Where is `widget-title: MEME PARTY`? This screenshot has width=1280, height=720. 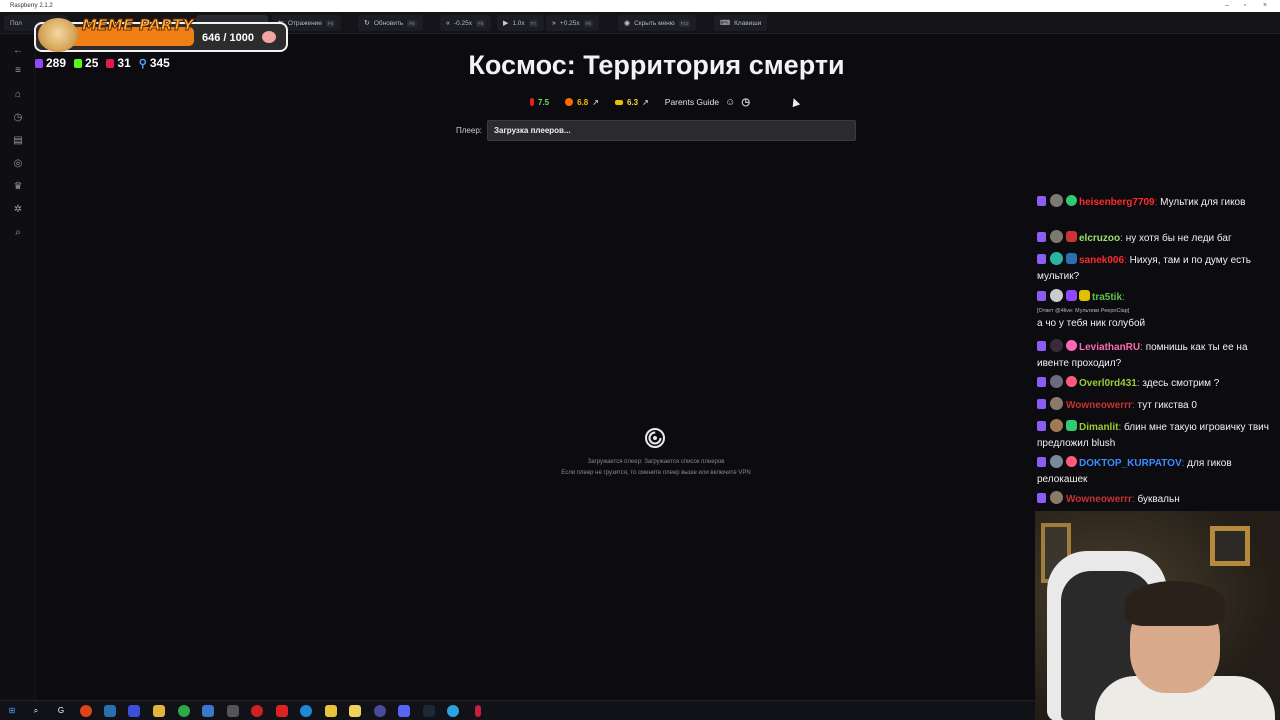
widget-title: MEME PARTY is located at coordinates (138, 25).